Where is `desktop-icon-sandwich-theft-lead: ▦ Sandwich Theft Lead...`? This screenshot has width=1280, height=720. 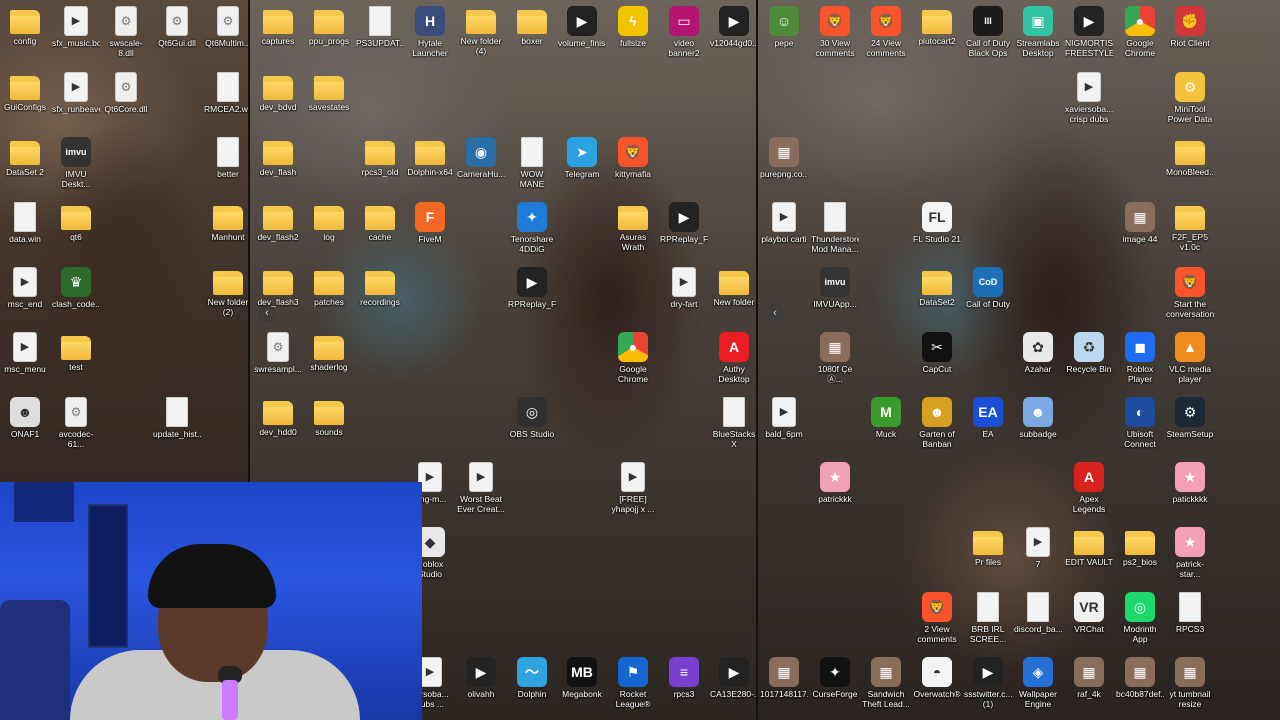
desktop-icon-sandwich-theft-lead: ▦ Sandwich Theft Lead... is located at coordinates (886, 683).